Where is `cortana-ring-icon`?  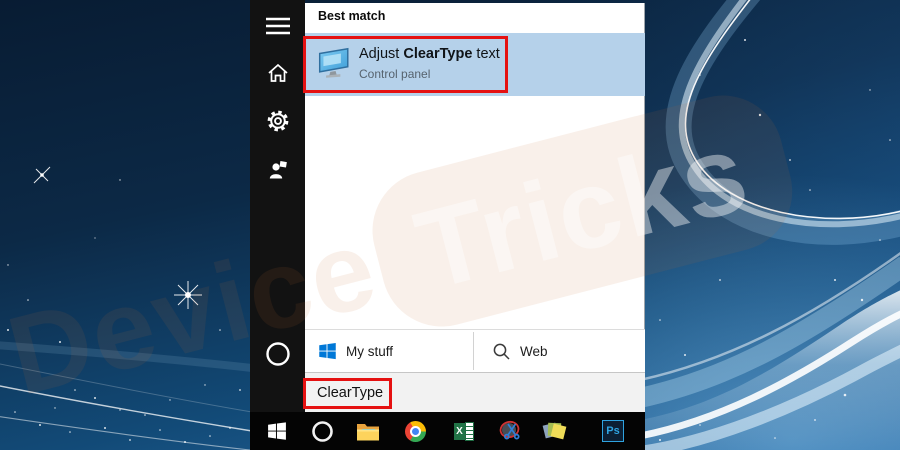 cortana-ring-icon is located at coordinates (322, 431).